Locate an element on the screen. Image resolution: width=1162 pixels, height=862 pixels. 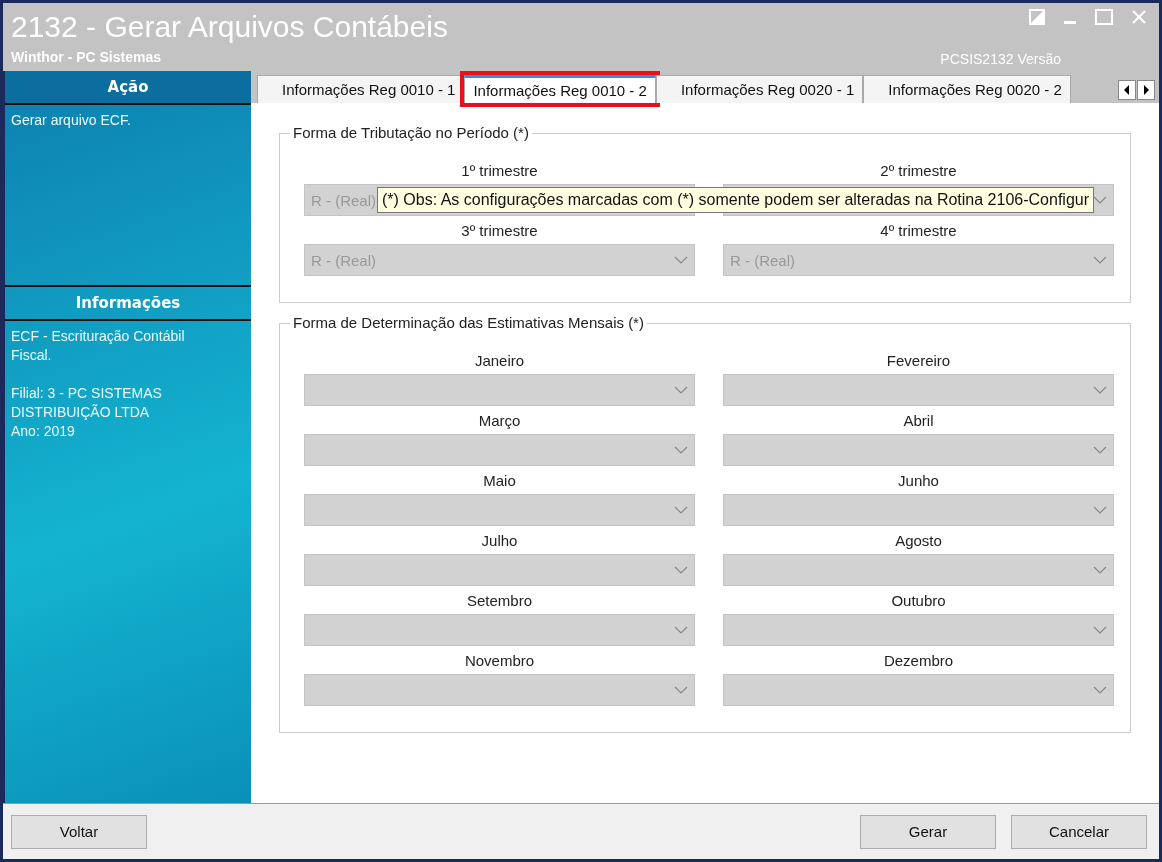
tab: Informações Reg 0020 - 1 is located at coordinates (759, 89).